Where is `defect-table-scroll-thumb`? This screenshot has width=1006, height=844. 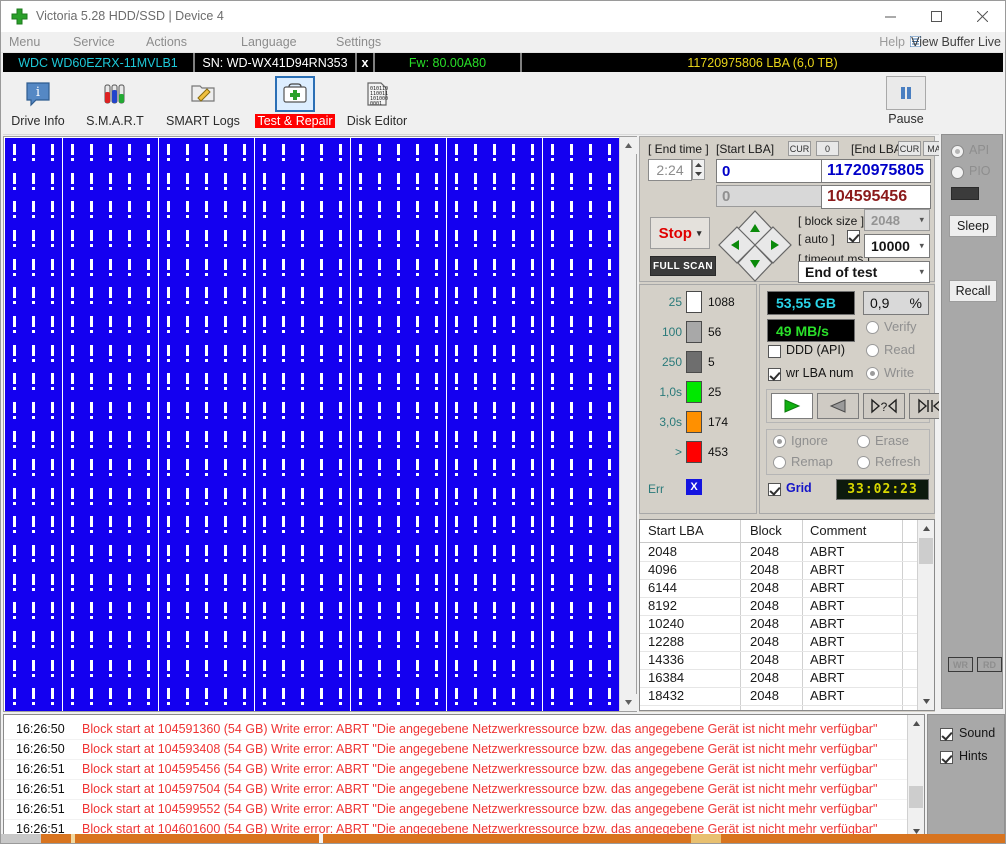
defect-table-scroll-thumb is located at coordinates (926, 551).